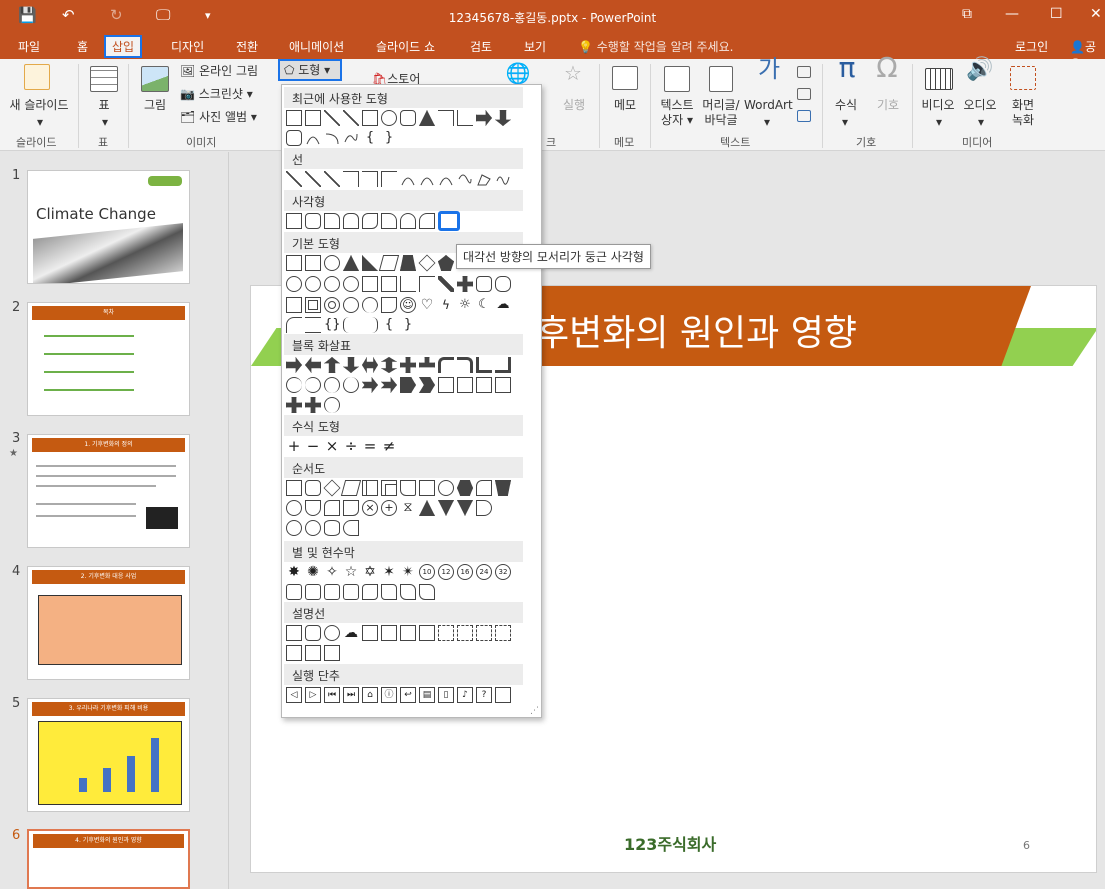  I want to click on arrow-line-shape-icon, so click(351, 118).